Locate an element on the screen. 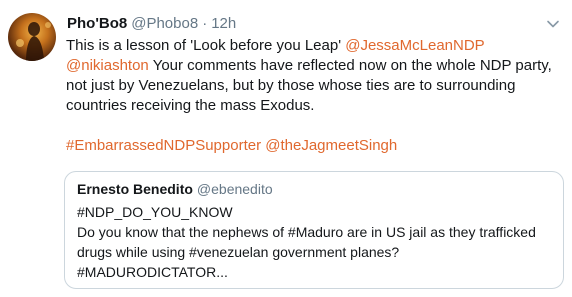  quoted-author-handle: @ebenedito is located at coordinates (234, 189).